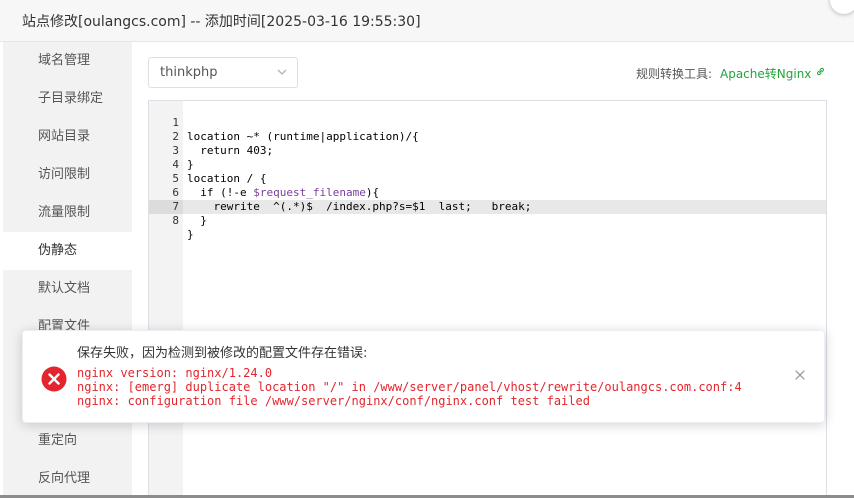 The height and width of the screenshot is (498, 854). Describe the element at coordinates (67, 61) in the screenshot. I see `sidebar-item-domain: 域名管理` at that location.